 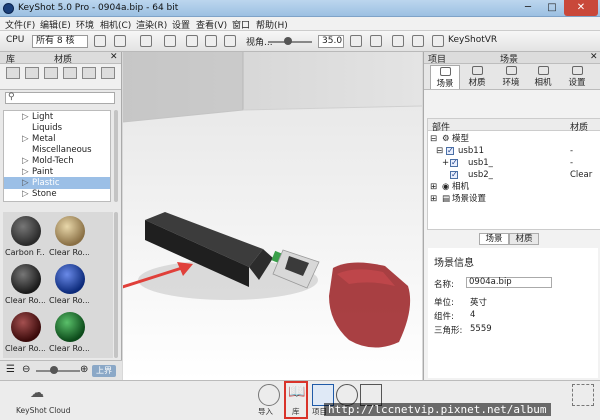 I want to click on subtab-scene: 场景, so click(x=494, y=239).